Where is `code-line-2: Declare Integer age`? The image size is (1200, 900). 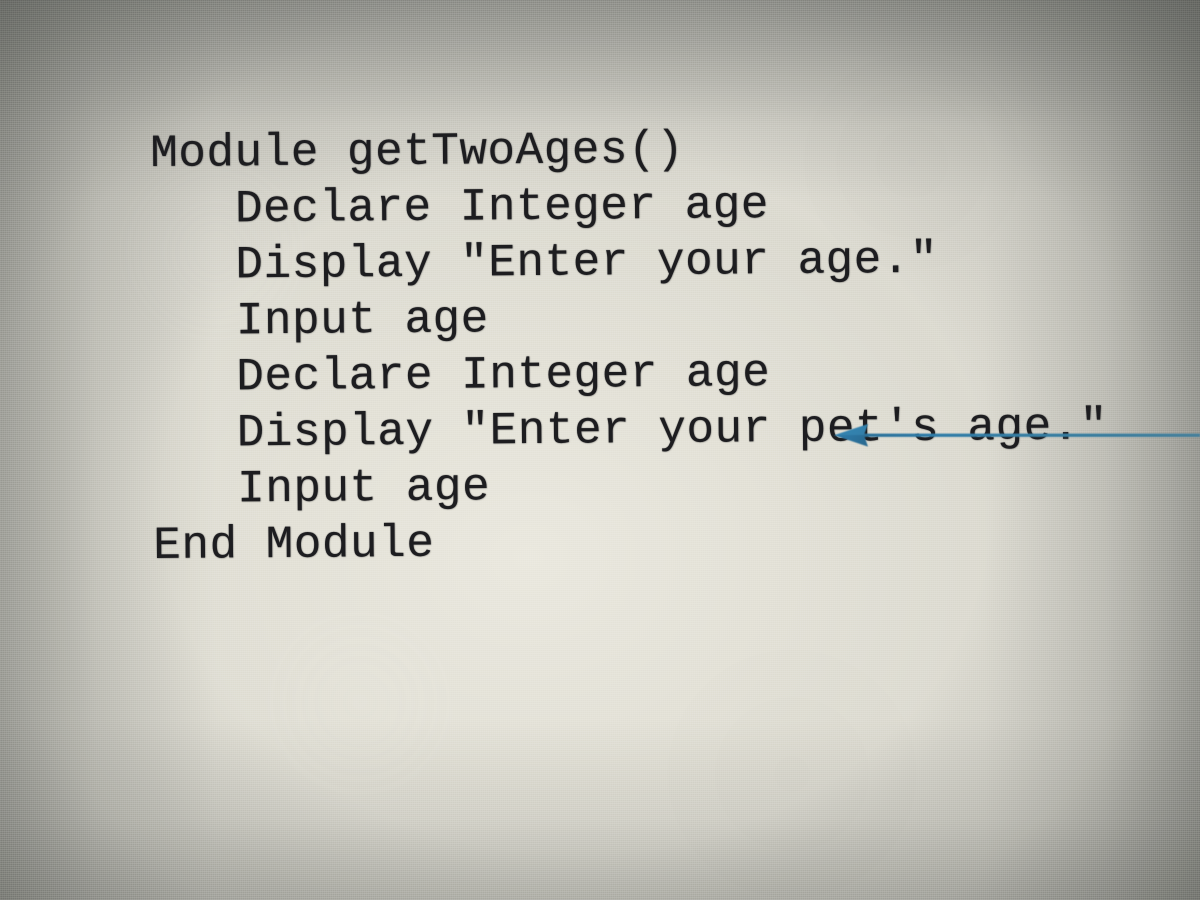
code-line-2: Declare Integer age is located at coordinates (460, 207).